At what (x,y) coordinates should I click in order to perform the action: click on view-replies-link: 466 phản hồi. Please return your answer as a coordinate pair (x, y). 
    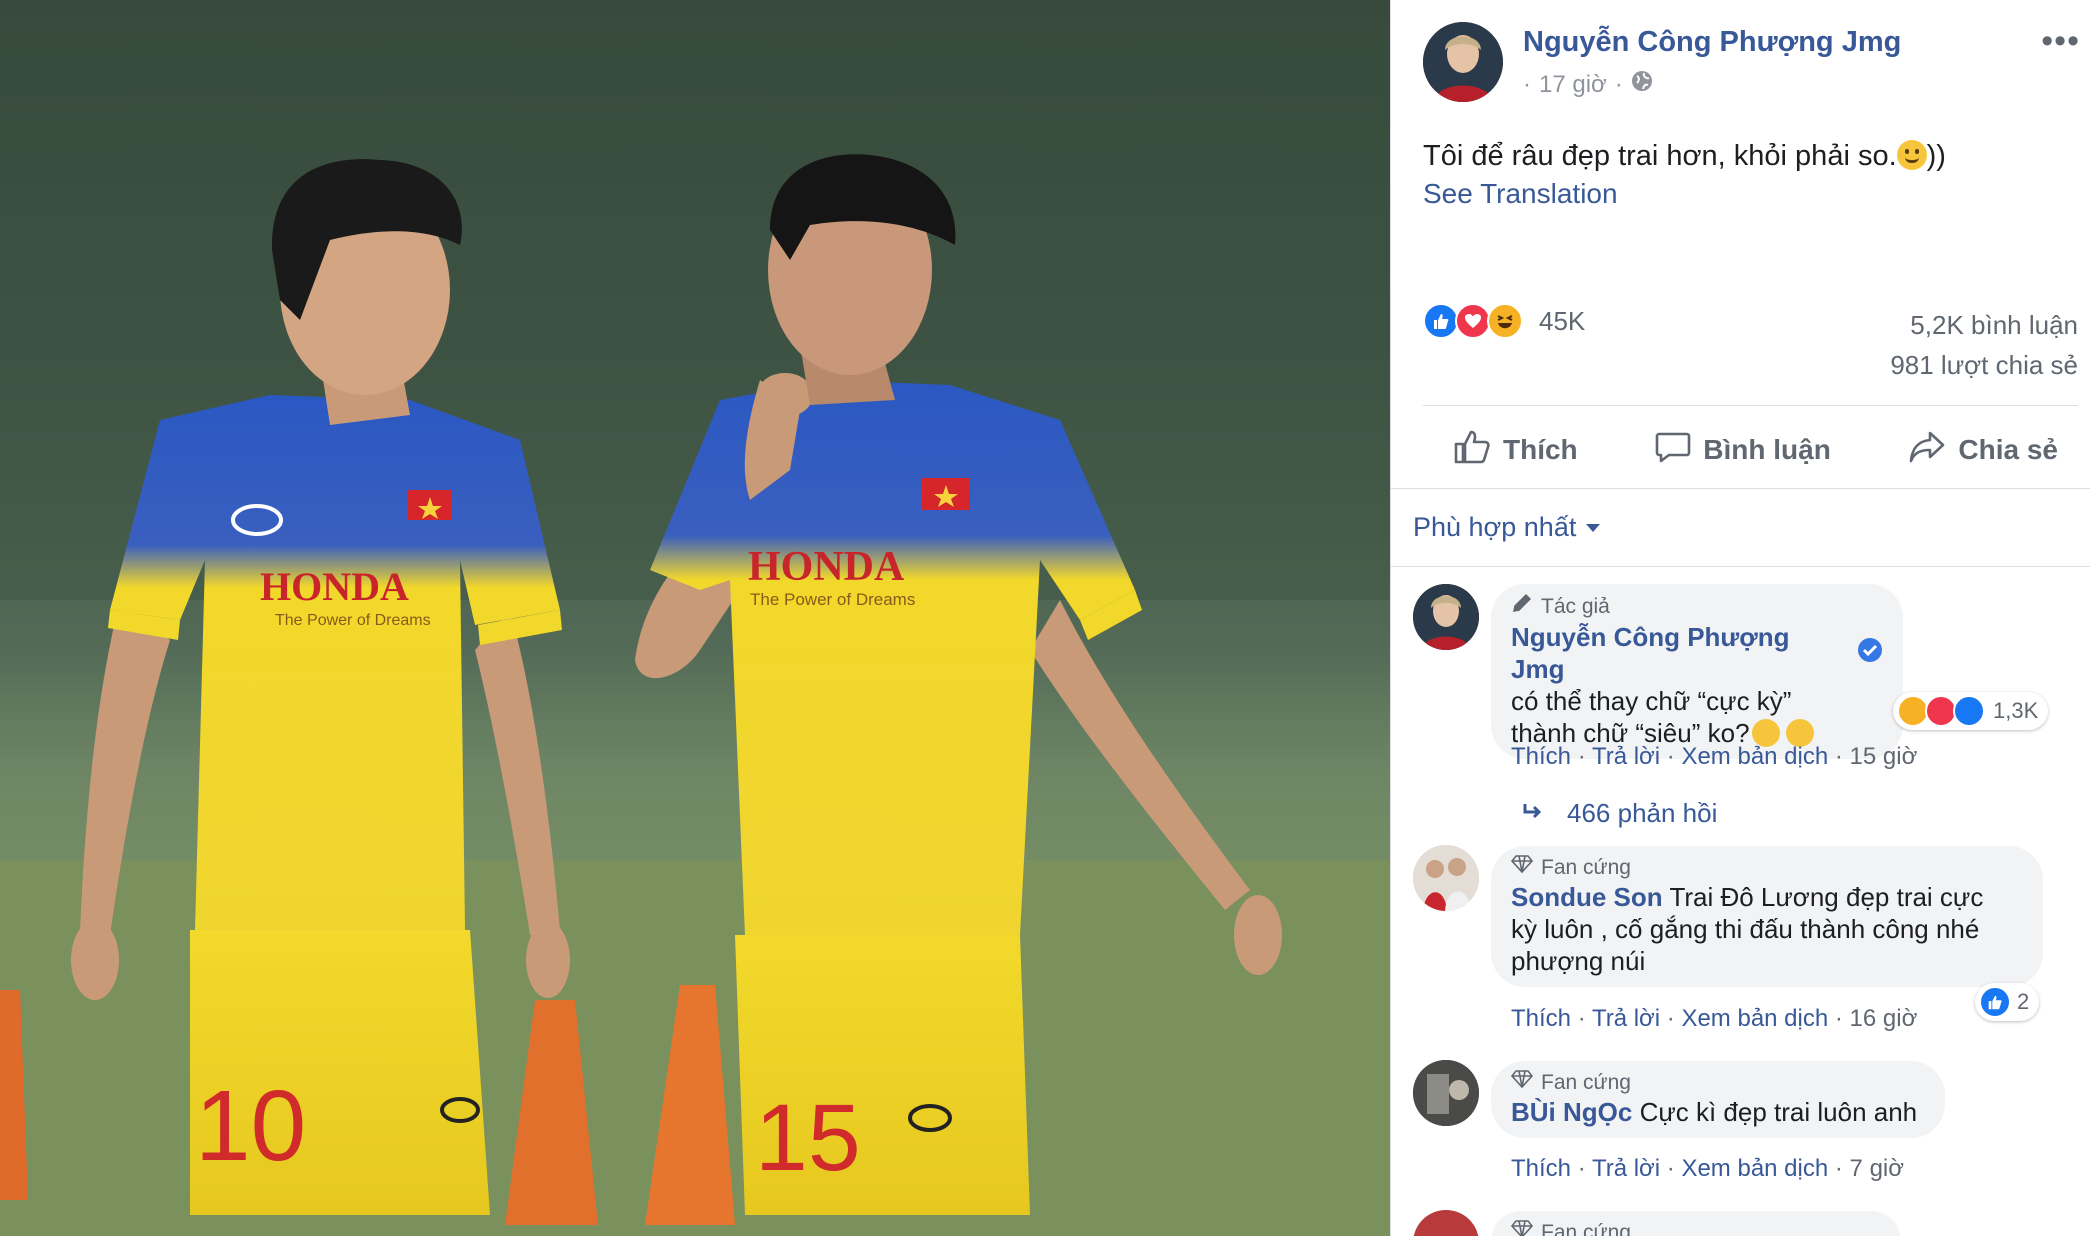
    Looking at the image, I should click on (1619, 813).